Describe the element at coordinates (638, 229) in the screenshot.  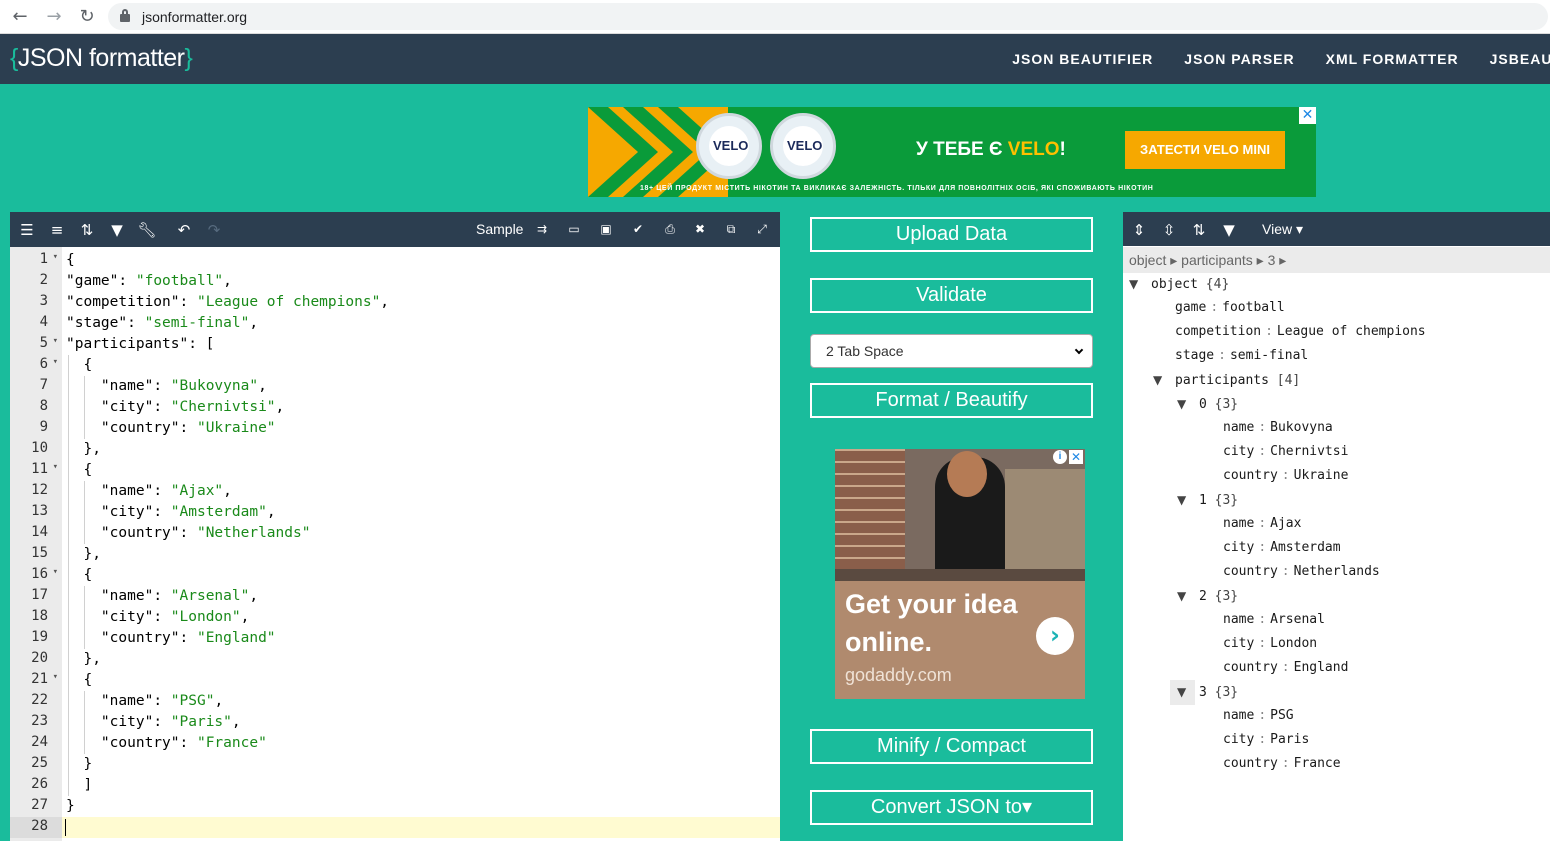
I see `check-icon: ✔` at that location.